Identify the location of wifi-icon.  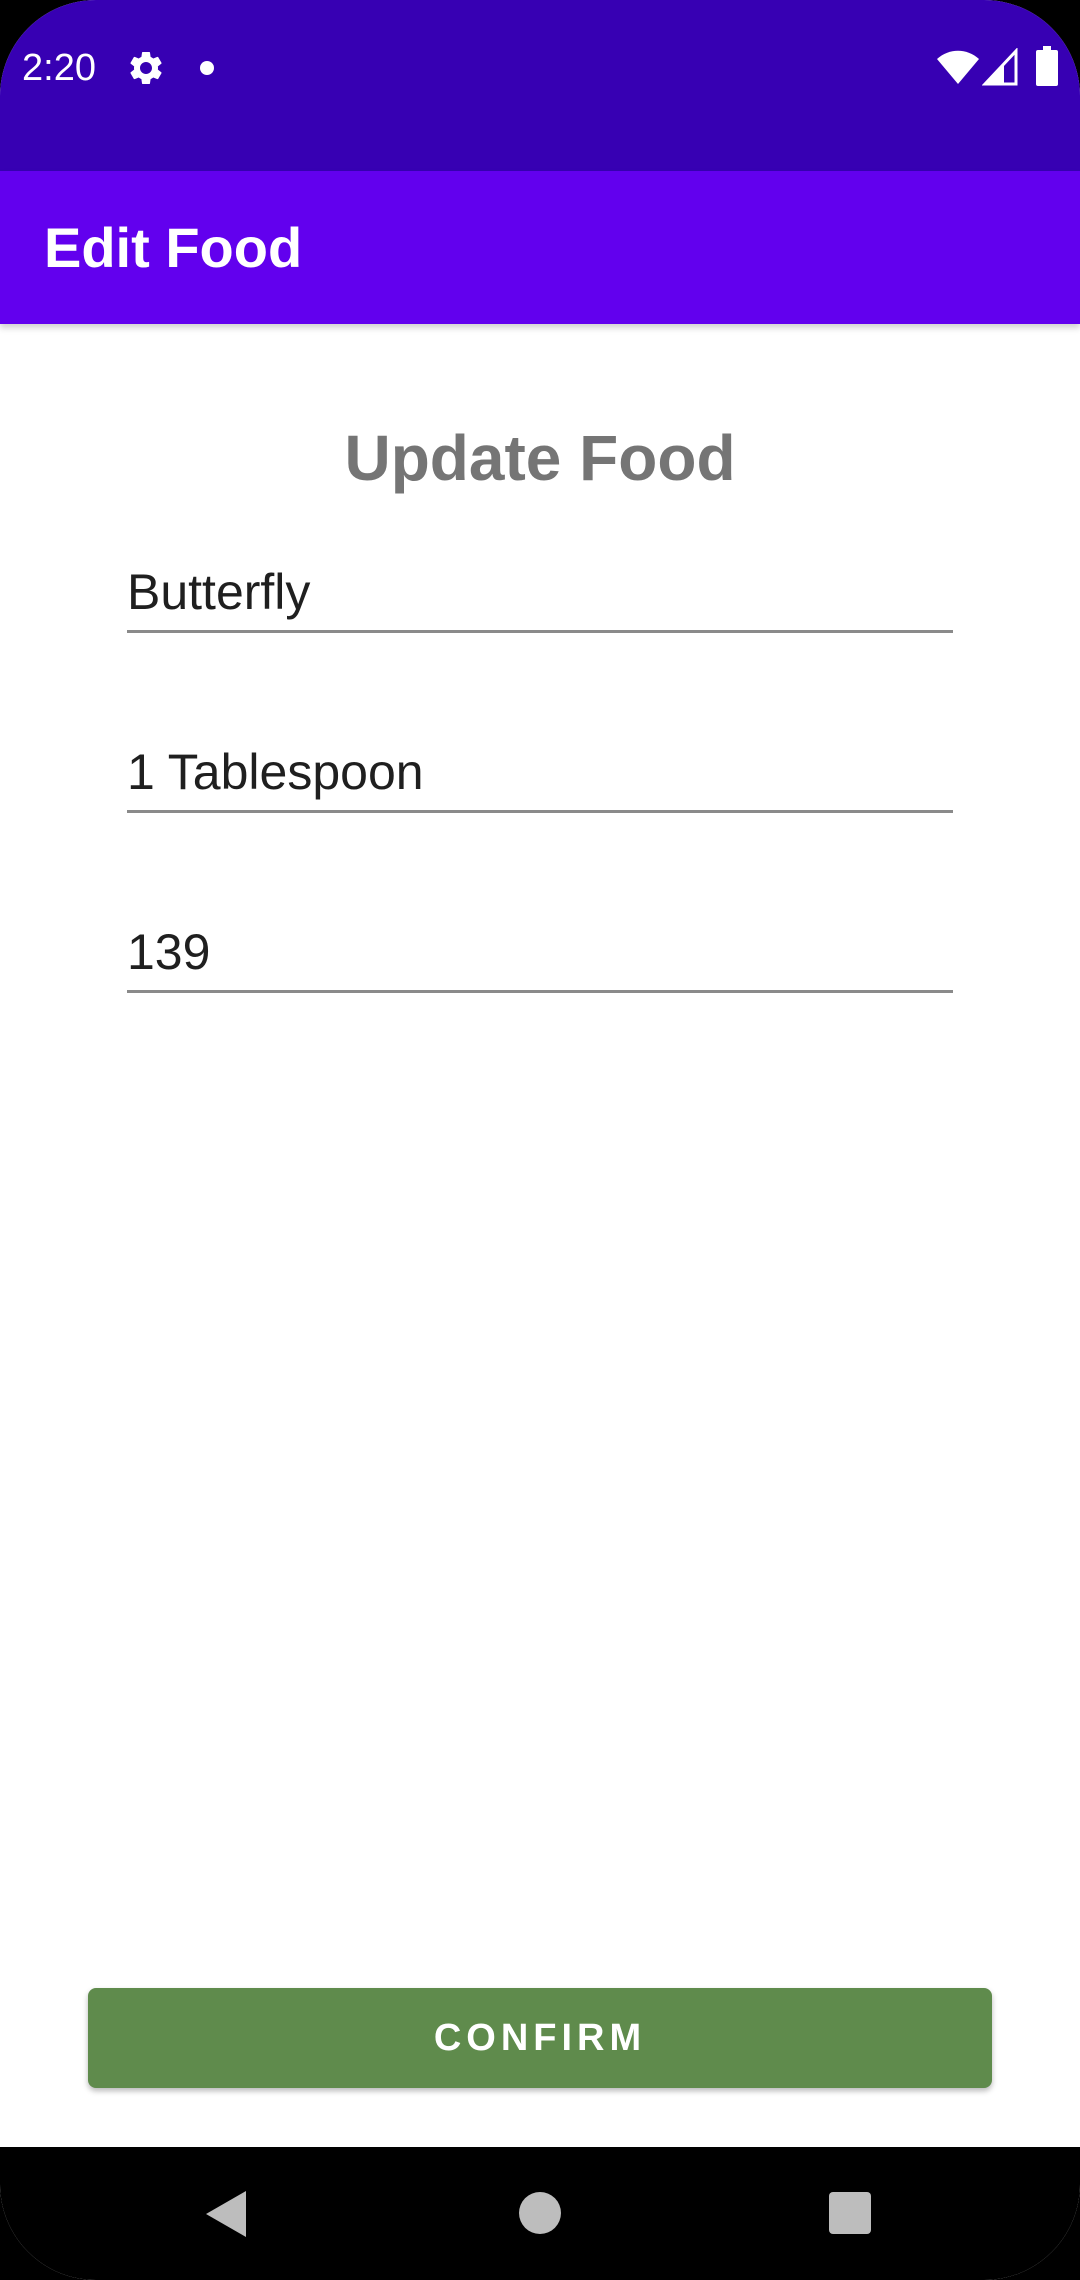
(958, 67).